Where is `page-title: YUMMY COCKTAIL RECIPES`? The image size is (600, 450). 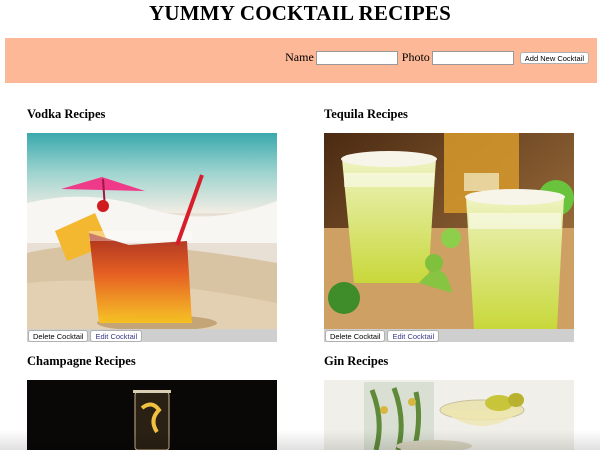
page-title: YUMMY COCKTAIL RECIPES is located at coordinates (300, 13).